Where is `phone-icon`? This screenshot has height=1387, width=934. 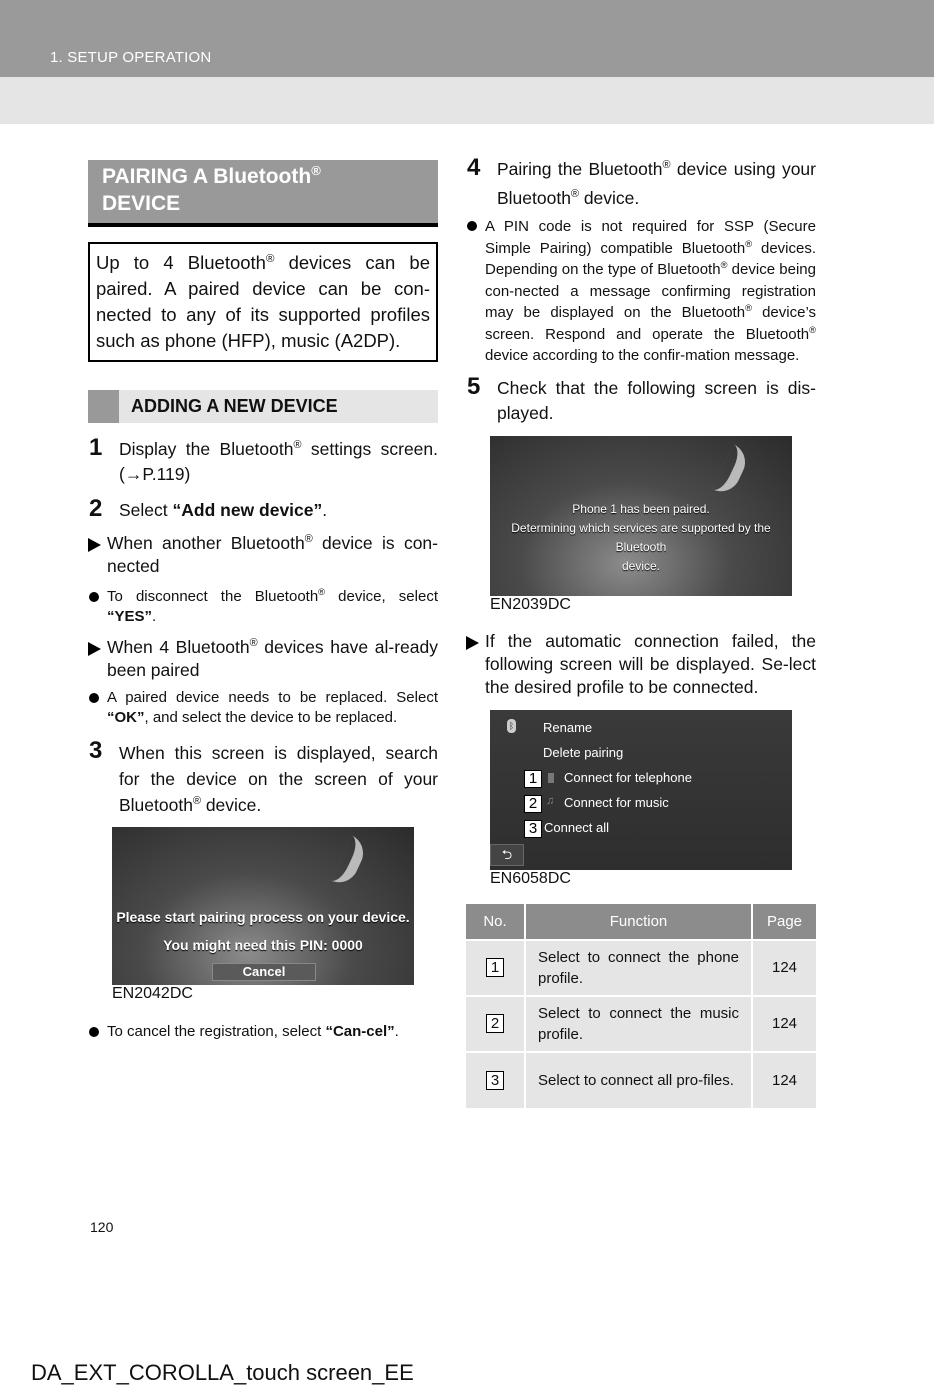 phone-icon is located at coordinates (551, 777).